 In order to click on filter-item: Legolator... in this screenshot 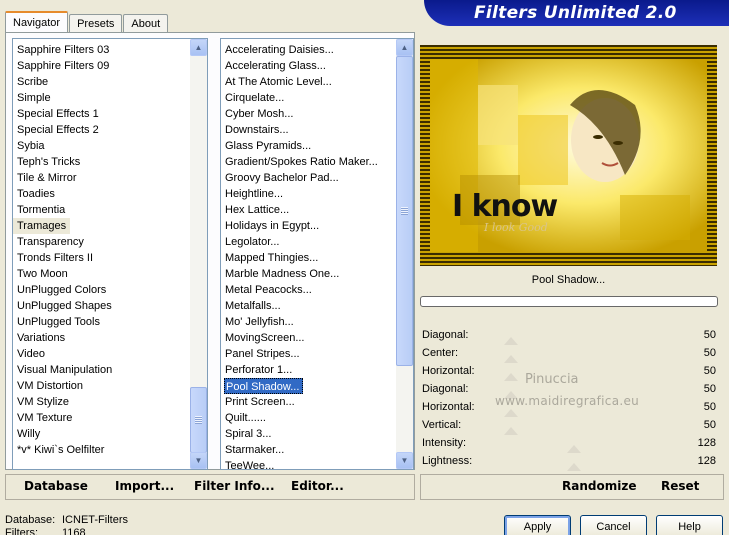, I will do `click(308, 242)`.